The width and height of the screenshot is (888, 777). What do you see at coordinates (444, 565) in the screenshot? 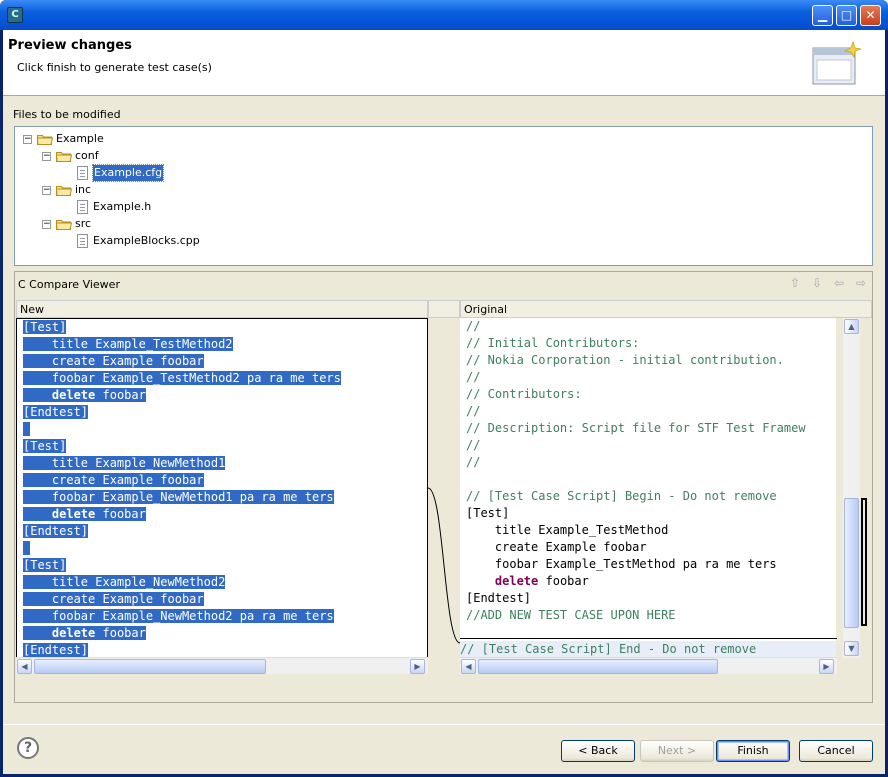
I see `diff-connector` at bounding box center [444, 565].